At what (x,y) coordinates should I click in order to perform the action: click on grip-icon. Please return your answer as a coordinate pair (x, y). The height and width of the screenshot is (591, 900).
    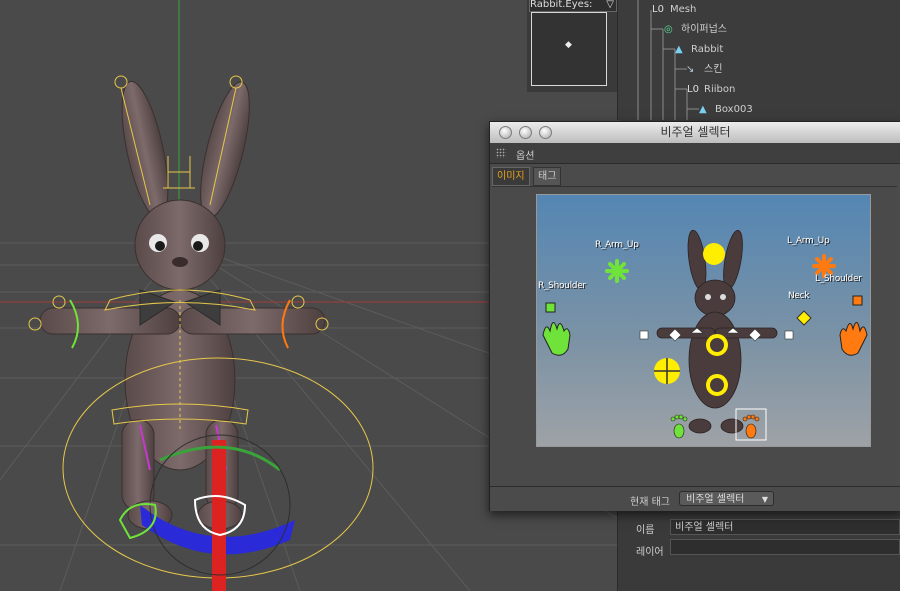
    Looking at the image, I should click on (501, 153).